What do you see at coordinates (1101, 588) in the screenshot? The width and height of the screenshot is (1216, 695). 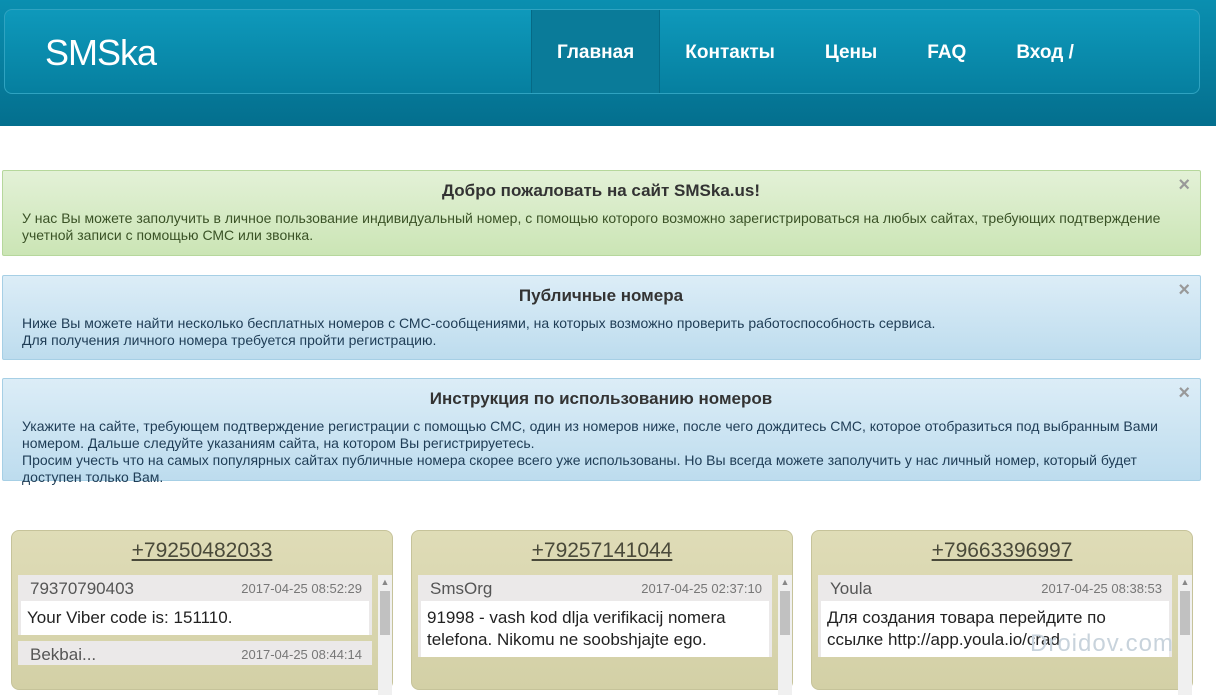 I see `message-time: 2017-04-25 08:38:53` at bounding box center [1101, 588].